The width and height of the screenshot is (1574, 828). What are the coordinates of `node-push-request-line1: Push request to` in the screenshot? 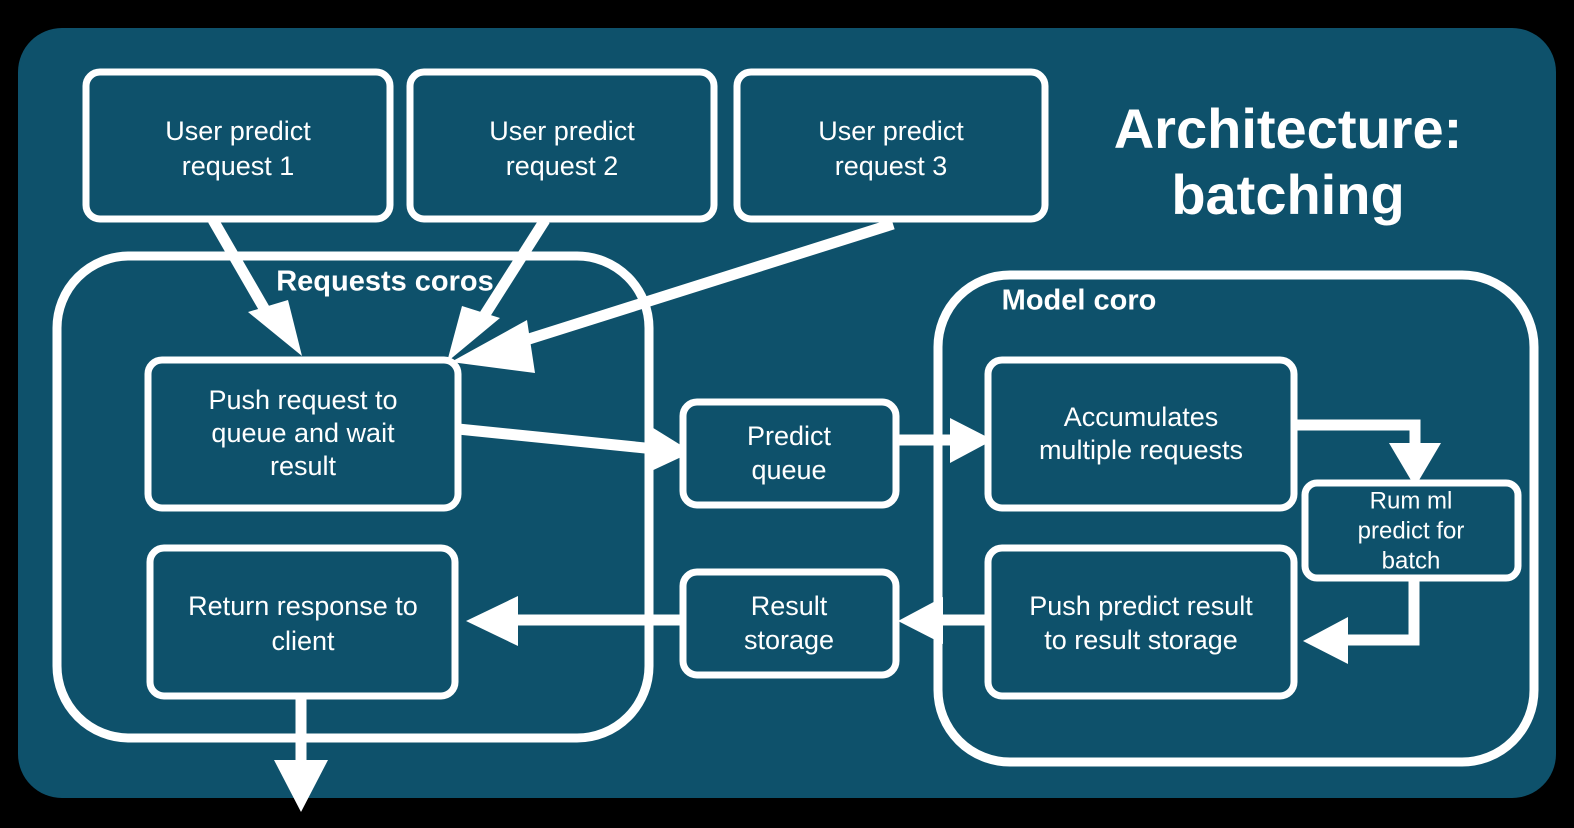 It's located at (302, 400).